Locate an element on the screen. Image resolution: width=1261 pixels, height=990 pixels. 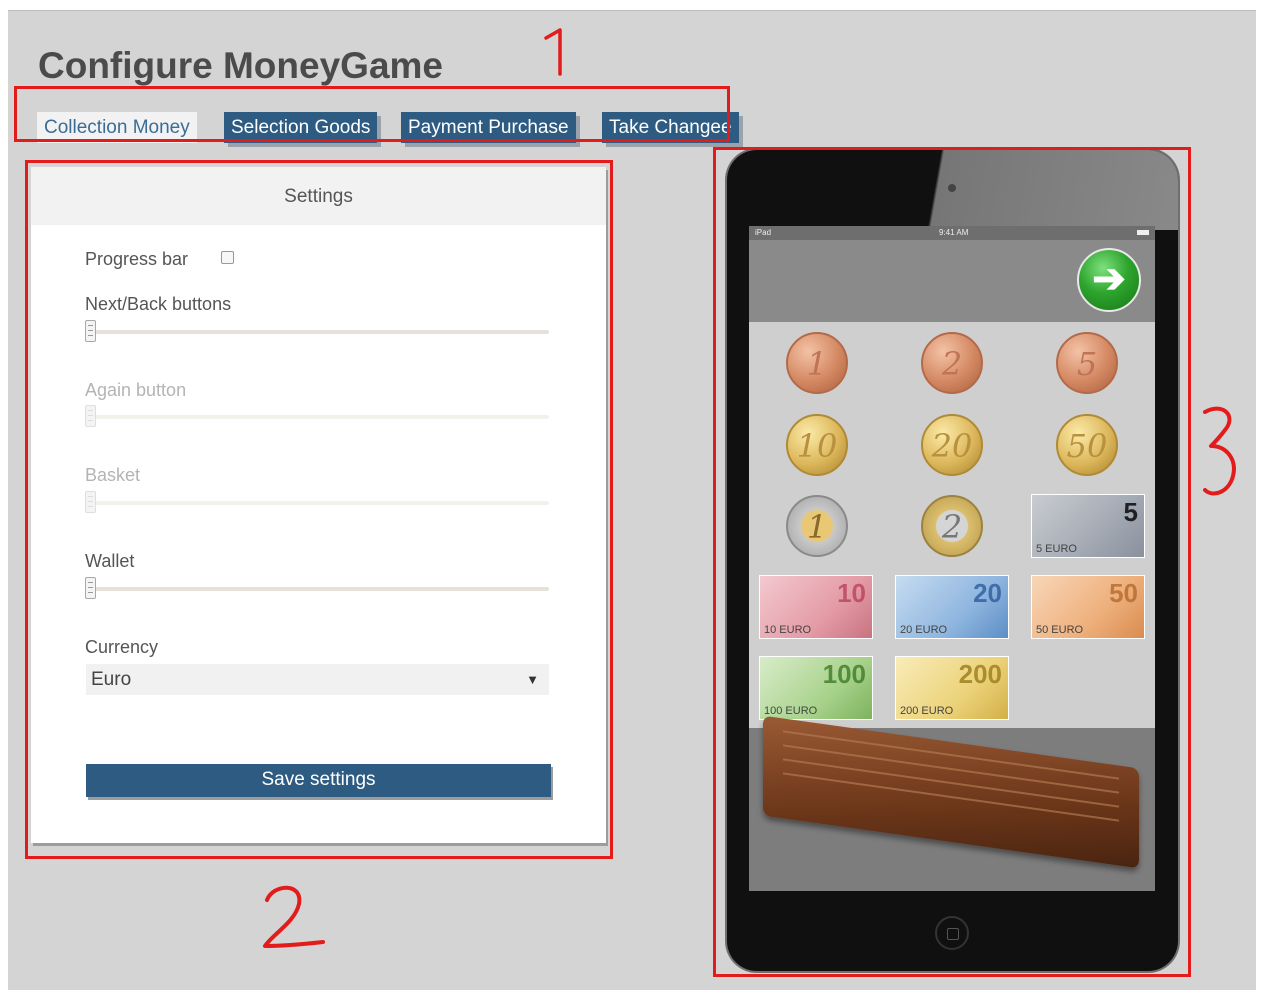
note-10-value: 10 is located at coordinates (851, 593).